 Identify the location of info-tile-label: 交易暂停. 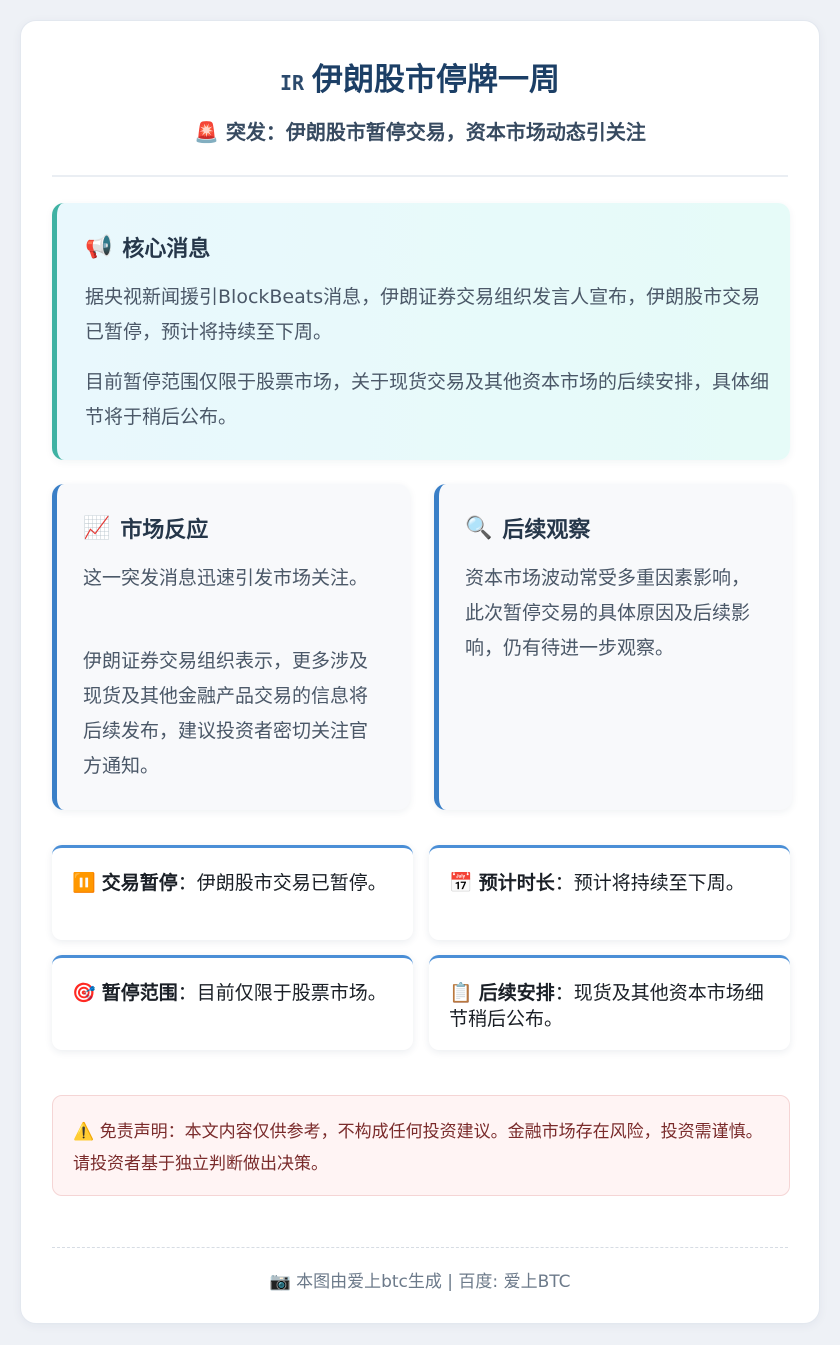
(139, 883).